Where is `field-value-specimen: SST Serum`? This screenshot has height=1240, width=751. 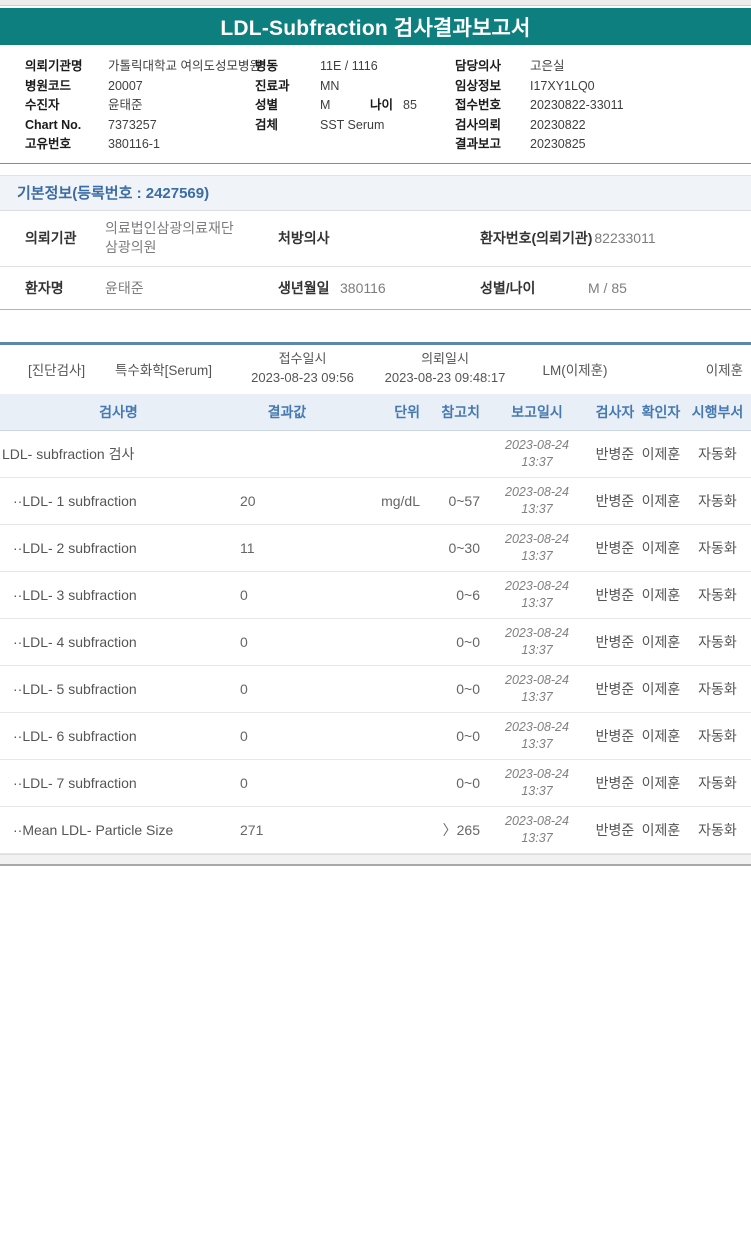 field-value-specimen: SST Serum is located at coordinates (352, 124).